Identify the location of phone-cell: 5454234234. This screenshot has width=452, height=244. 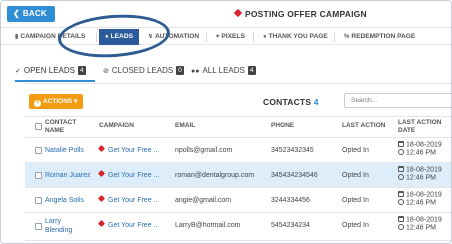
(290, 225).